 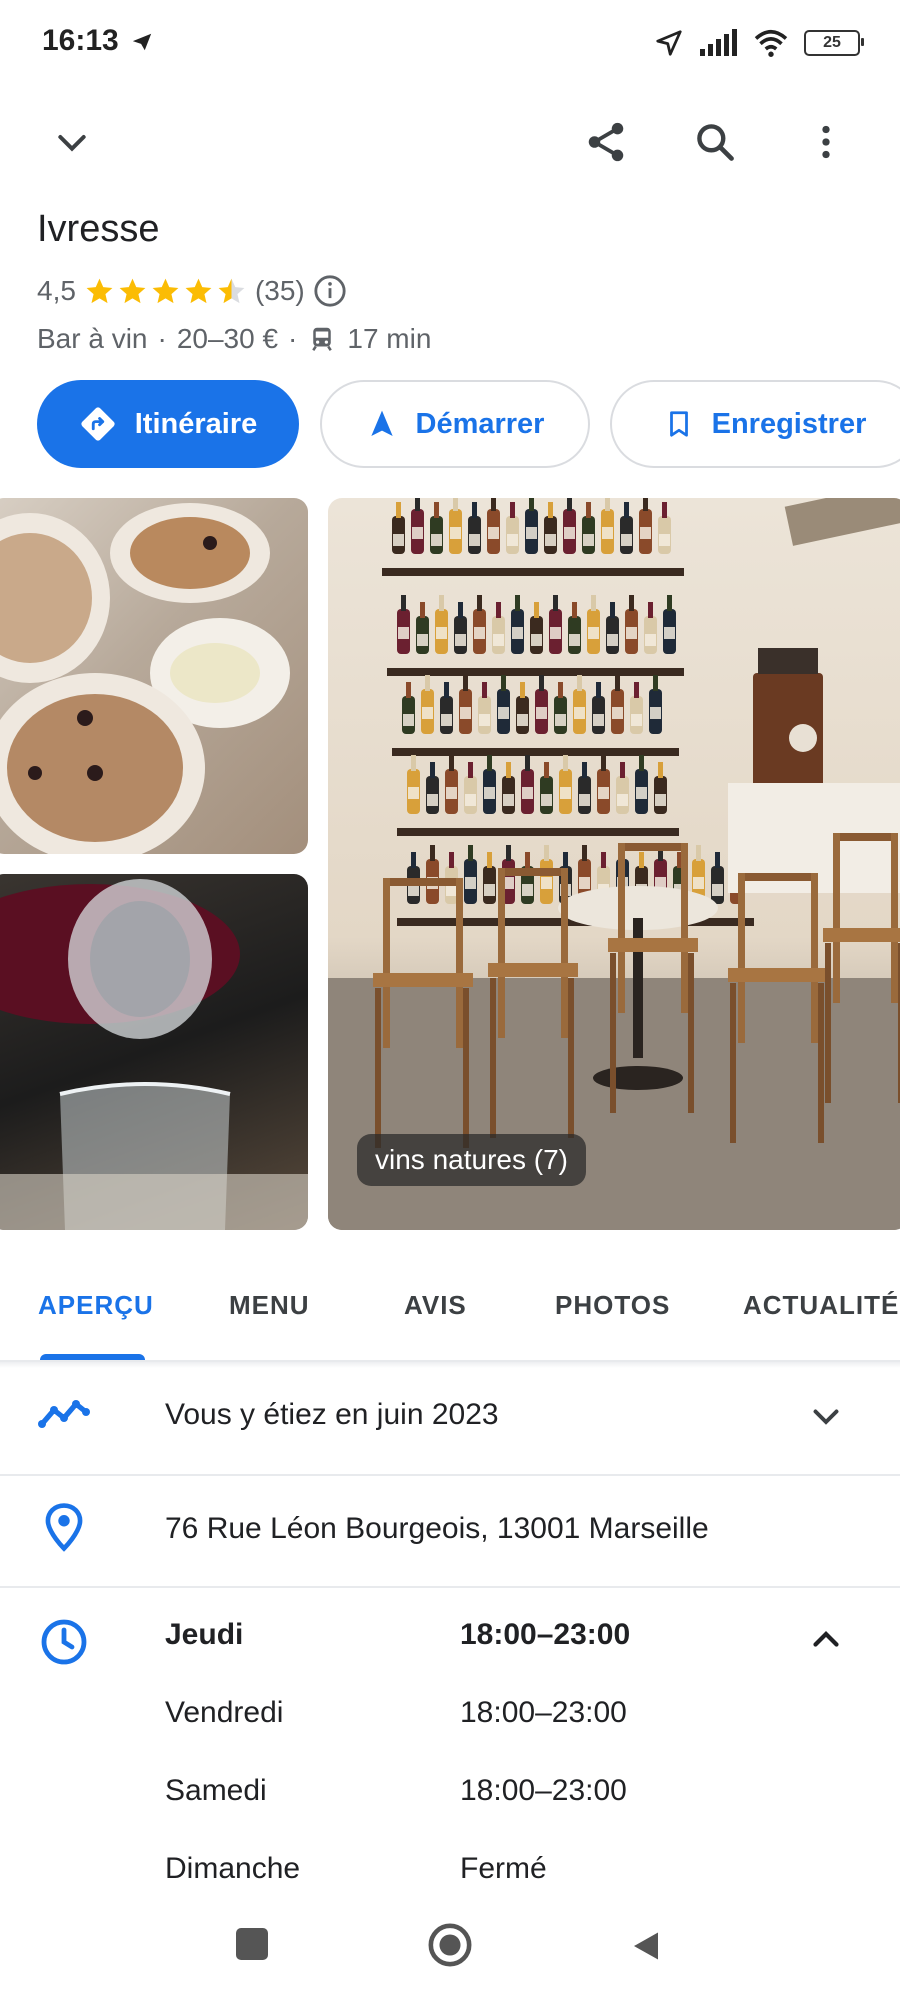 I want to click on navigation-arrow-icon, so click(x=381, y=423).